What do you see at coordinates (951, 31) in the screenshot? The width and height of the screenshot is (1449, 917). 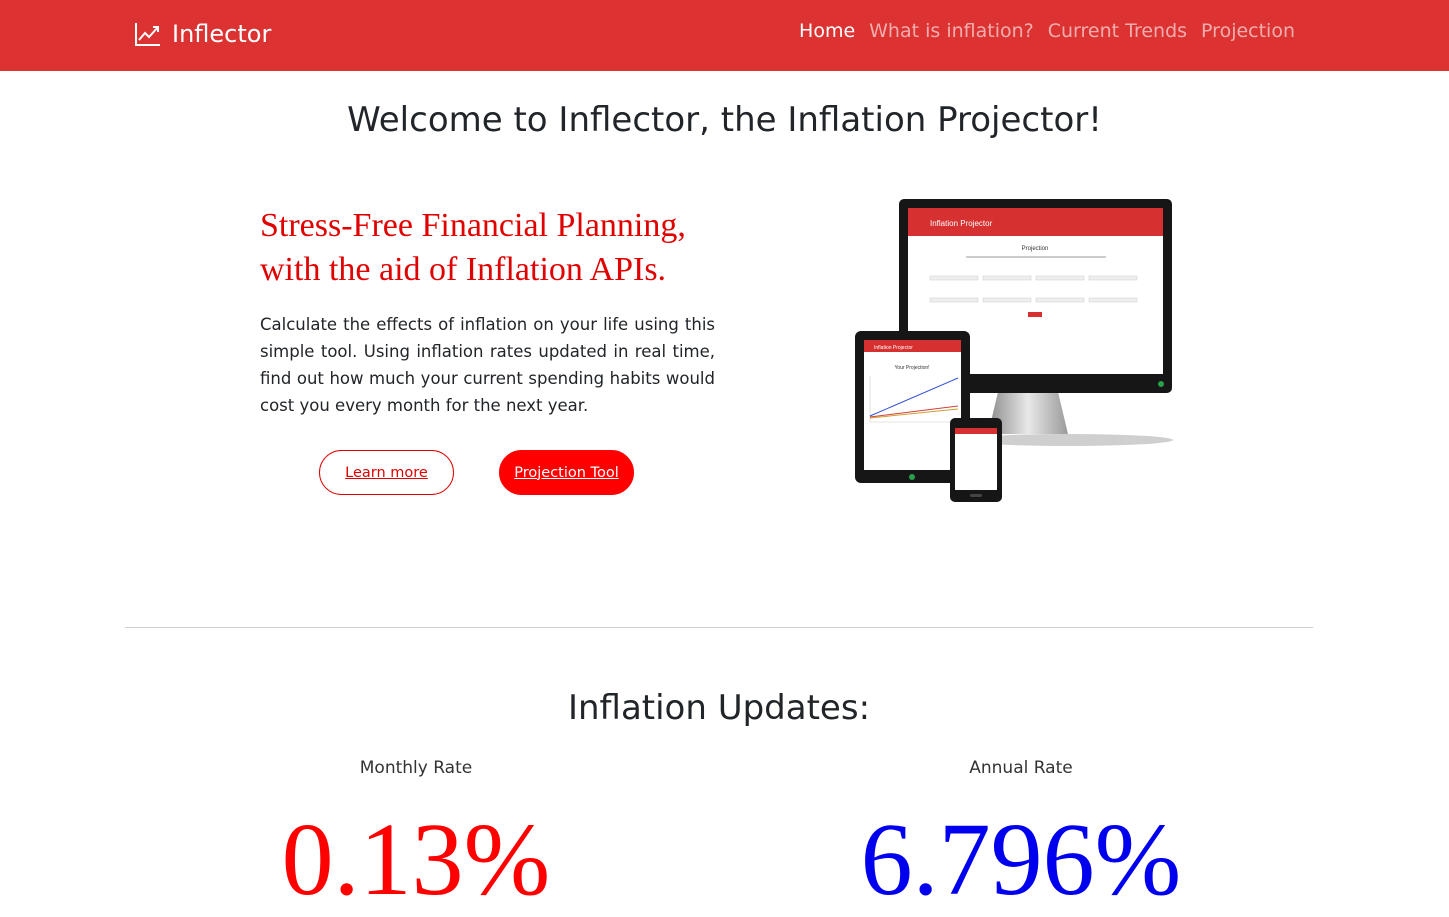 I see `nav-what-is-inflation: What is inflation?` at bounding box center [951, 31].